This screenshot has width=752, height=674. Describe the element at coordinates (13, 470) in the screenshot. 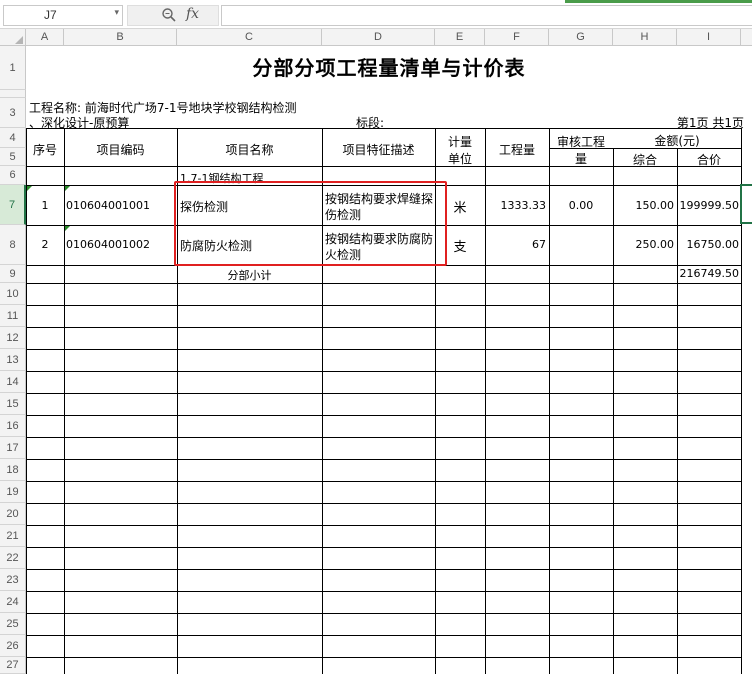

I see `row-header-18: 18` at that location.